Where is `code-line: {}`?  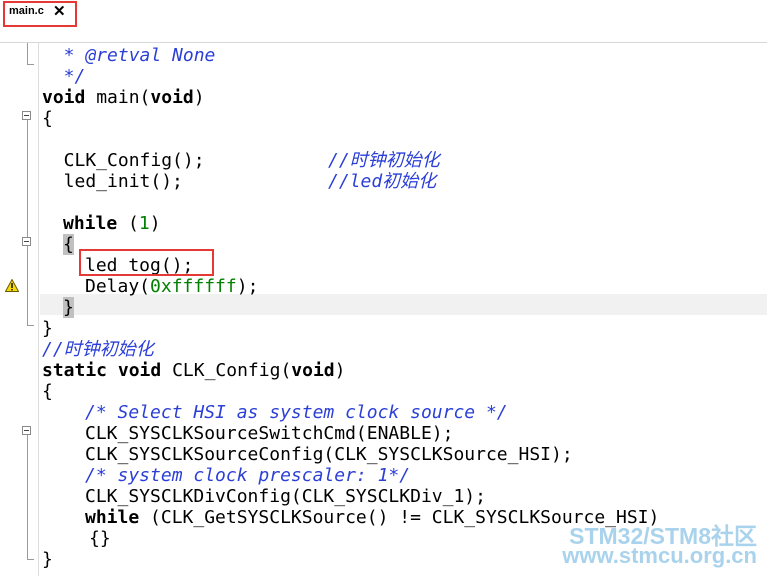
code-line: {} is located at coordinates (100, 538).